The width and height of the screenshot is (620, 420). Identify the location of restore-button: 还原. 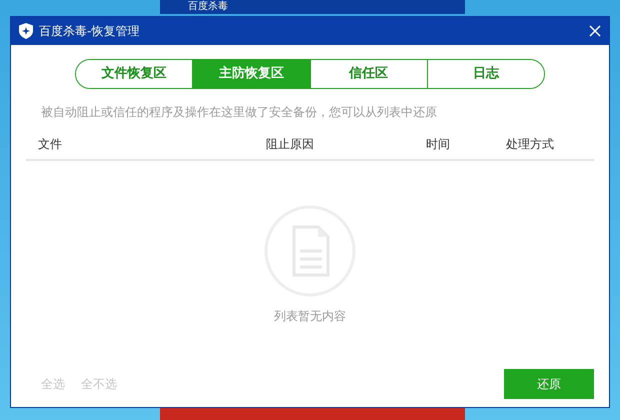
(549, 384).